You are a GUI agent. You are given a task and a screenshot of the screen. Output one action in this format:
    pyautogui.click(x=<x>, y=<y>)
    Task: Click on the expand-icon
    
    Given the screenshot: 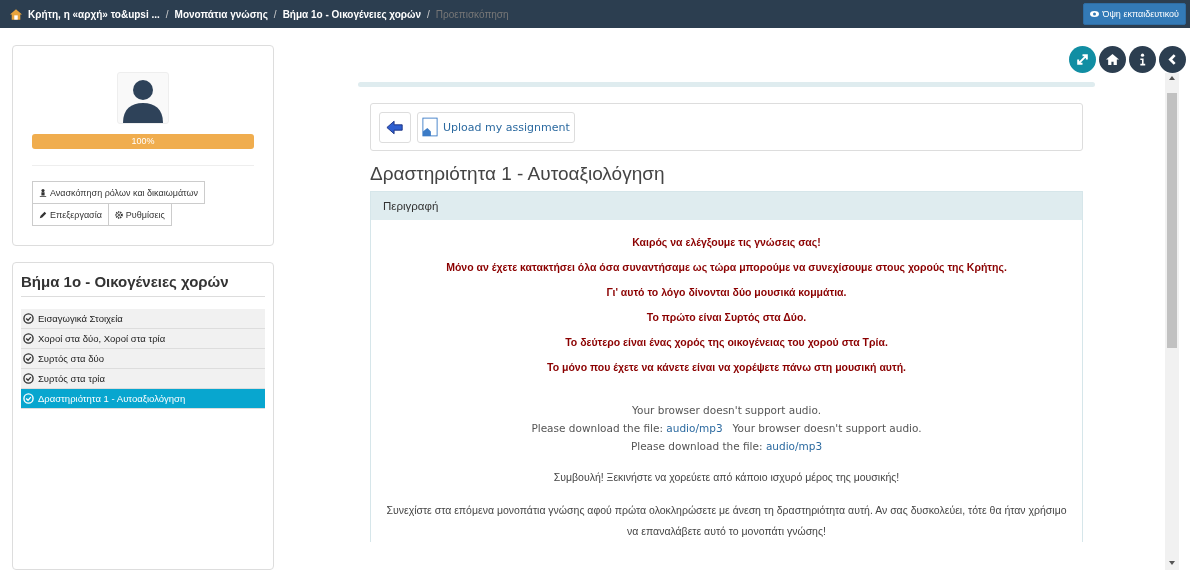 What is the action you would take?
    pyautogui.click(x=1082, y=59)
    